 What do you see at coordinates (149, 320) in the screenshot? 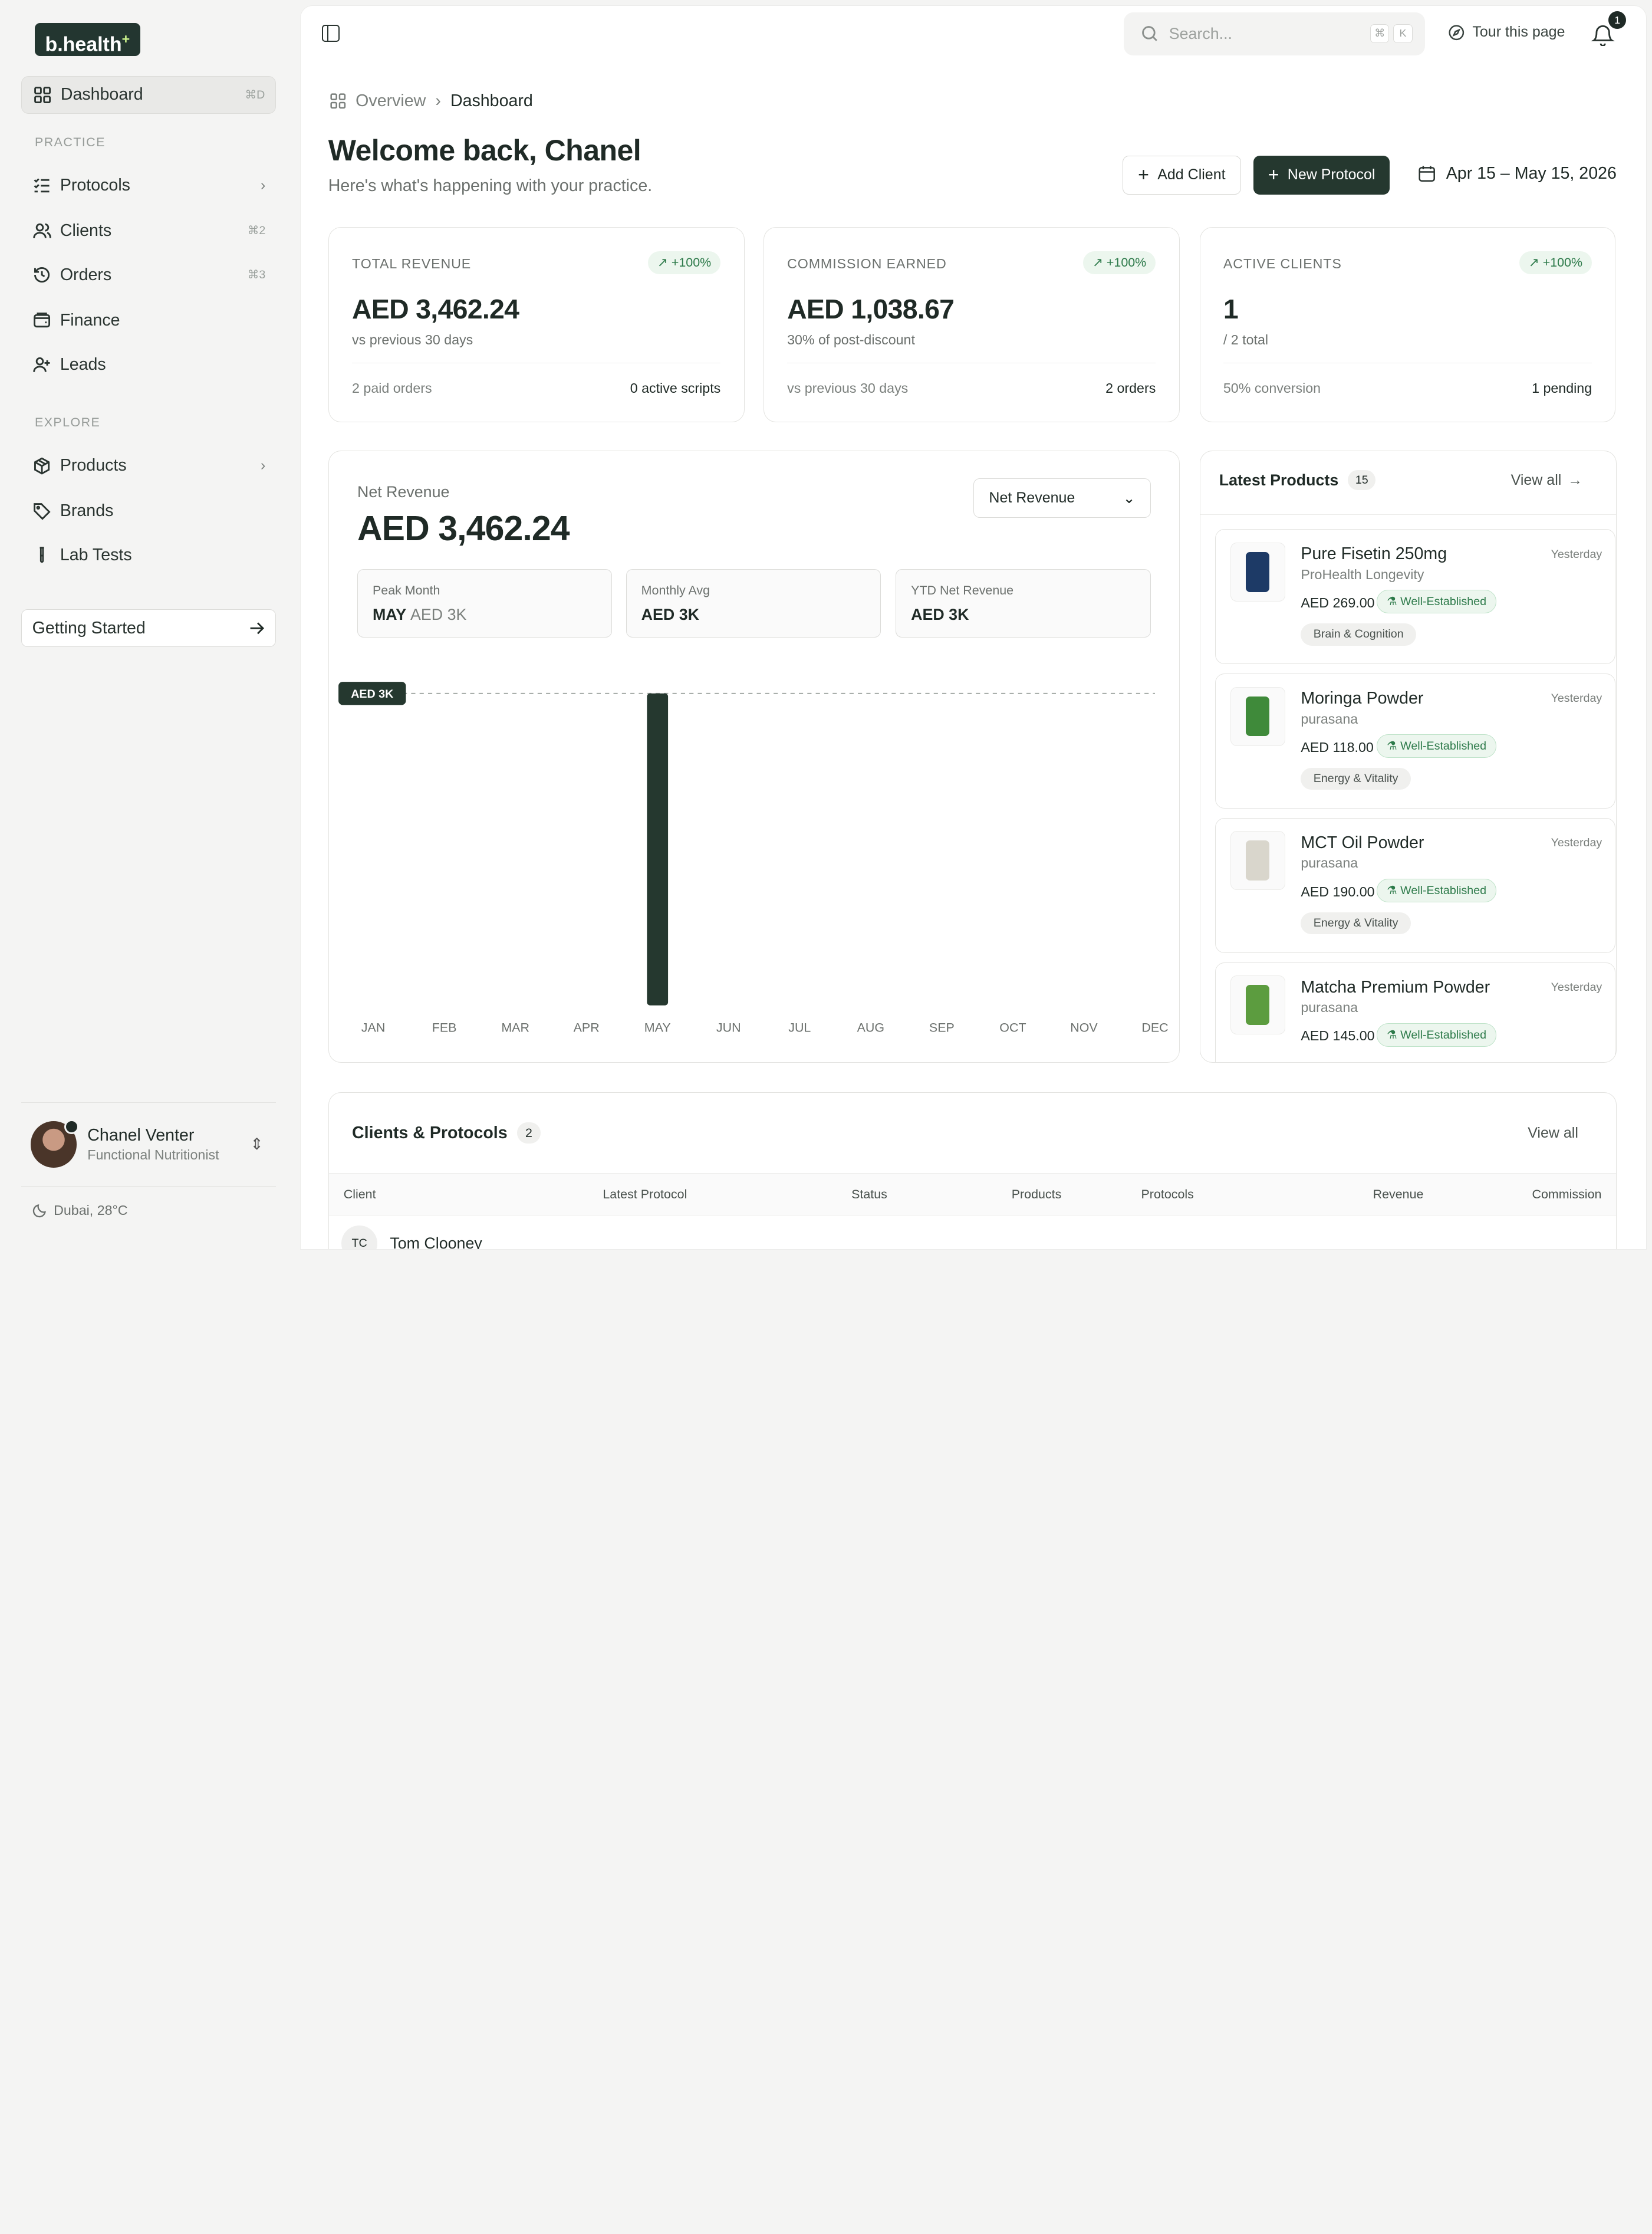
I see `sidebar-item-finance: Finance` at bounding box center [149, 320].